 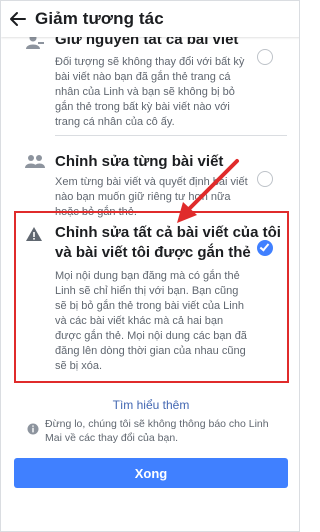 I want to click on radio-button-selected, so click(x=265, y=248).